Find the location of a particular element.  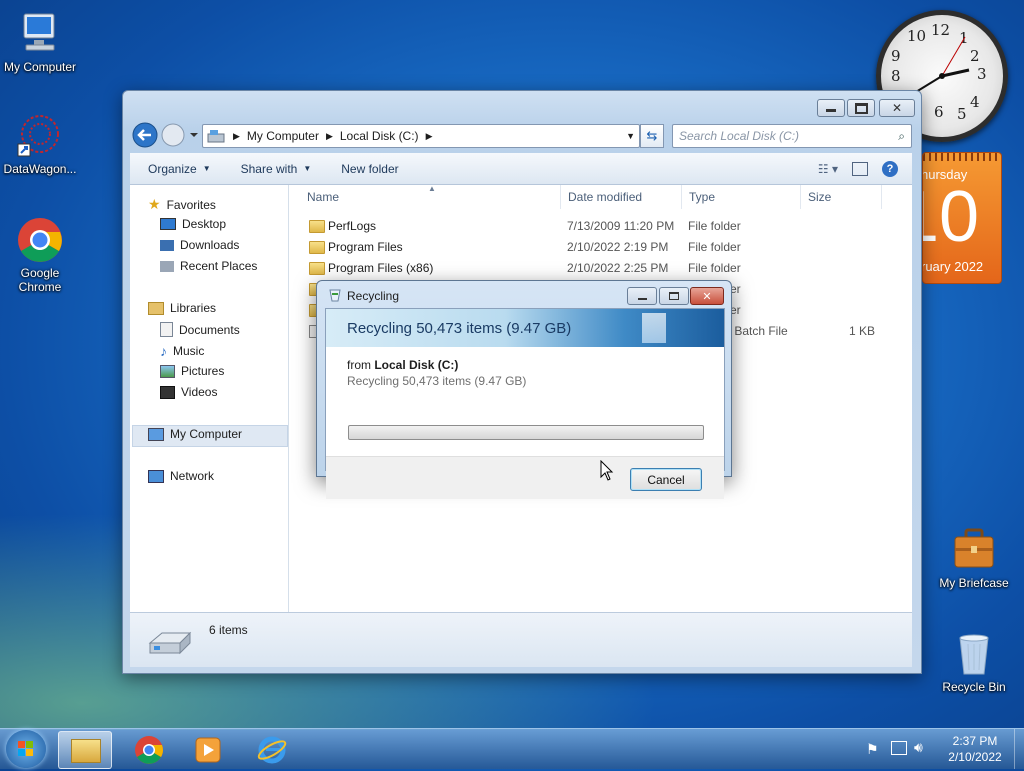

refresh-button: ⇆ is located at coordinates (652, 136).